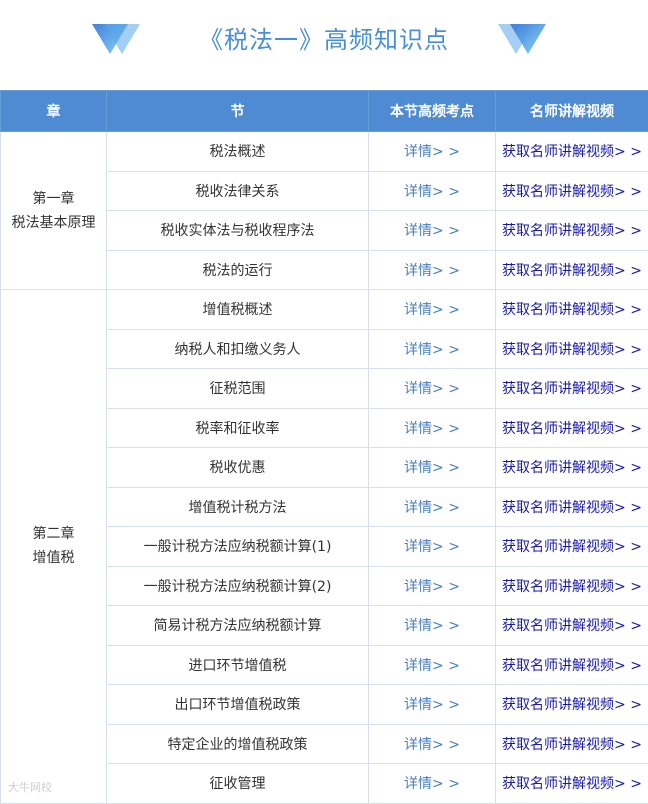 Image resolution: width=648 pixels, height=804 pixels. What do you see at coordinates (238, 547) in the screenshot?
I see `section-name: 一般计税方法应纳税额计算(1)` at bounding box center [238, 547].